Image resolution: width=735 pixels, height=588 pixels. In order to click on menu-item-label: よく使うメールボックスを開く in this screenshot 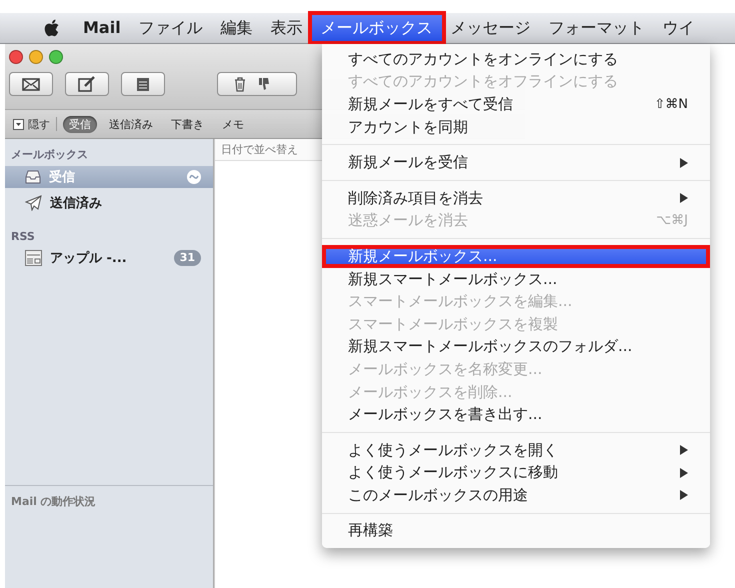, I will do `click(453, 450)`.